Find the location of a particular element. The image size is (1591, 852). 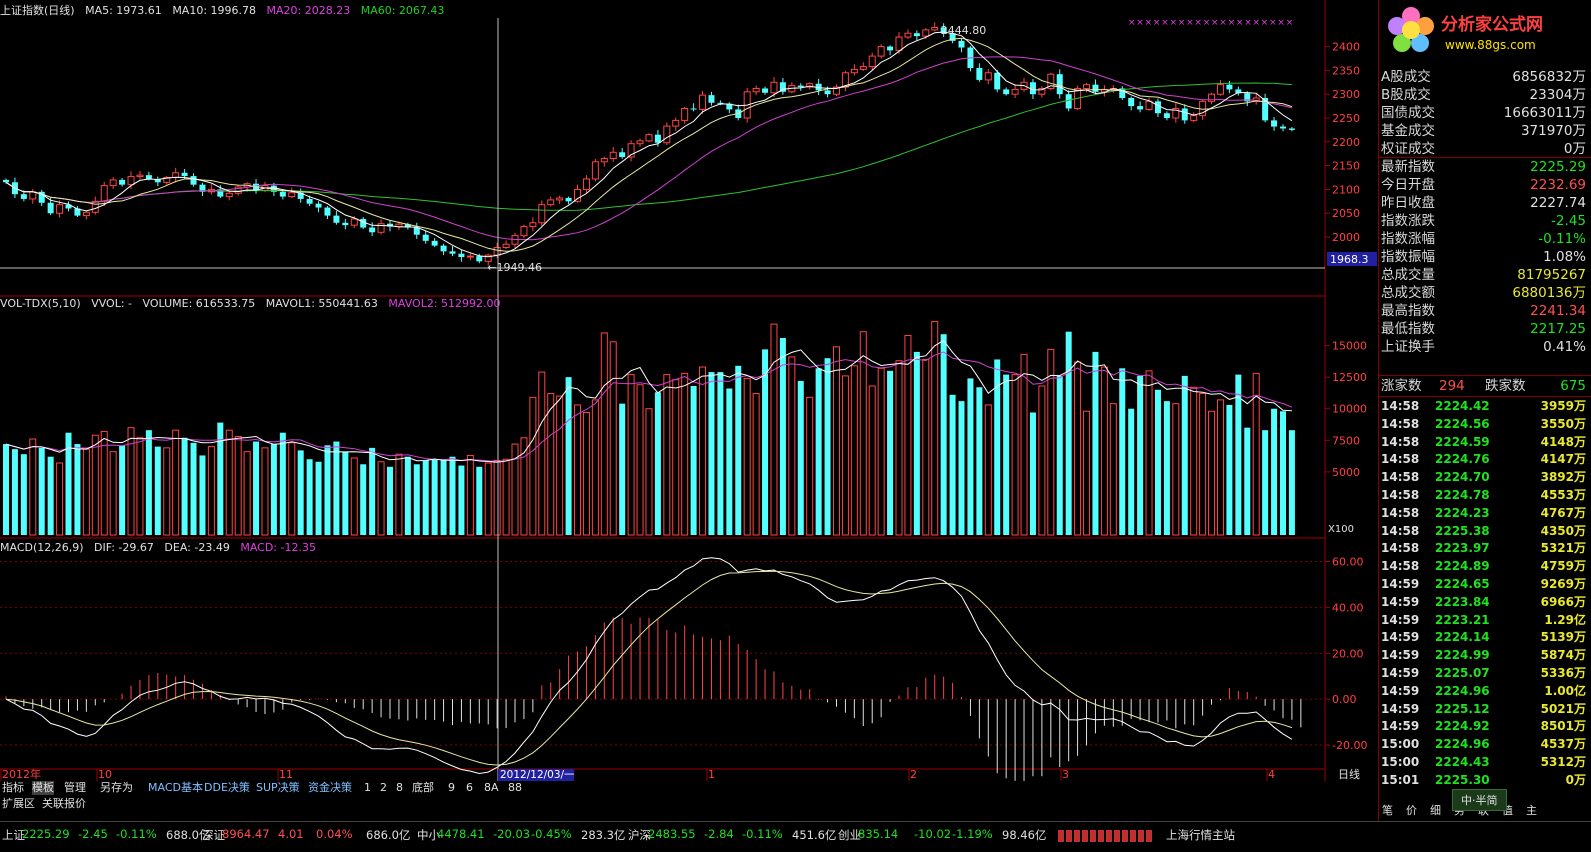

tick-row: 14:59 2225.07 5336万 is located at coordinates (1485, 673).